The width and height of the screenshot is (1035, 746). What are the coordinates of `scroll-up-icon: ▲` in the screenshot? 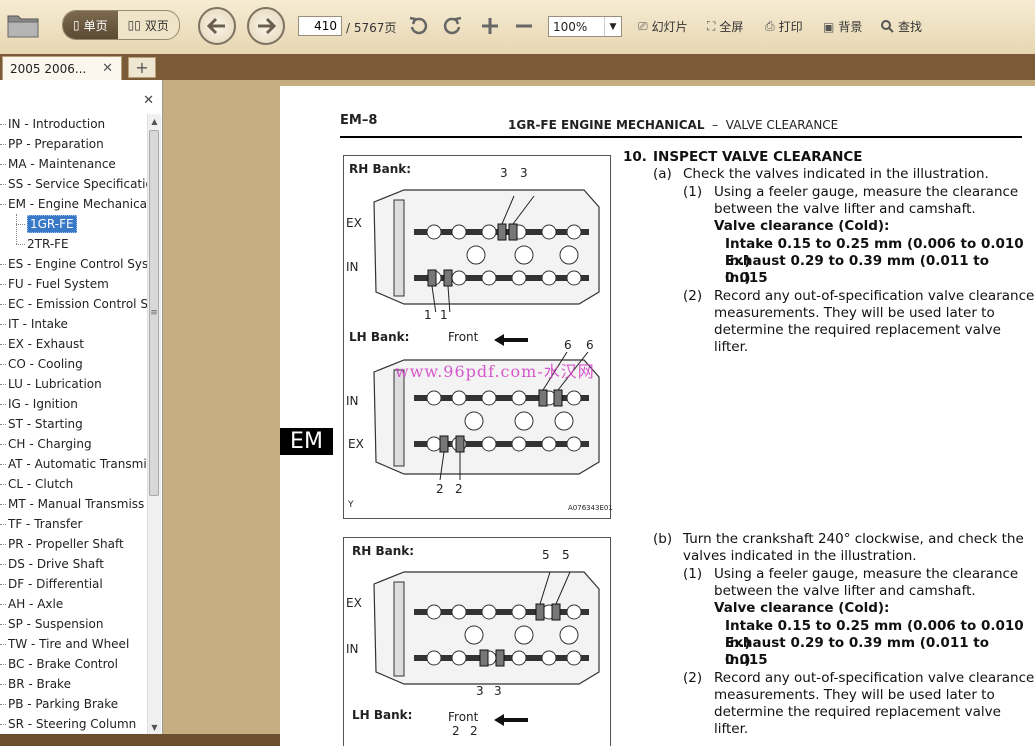 It's located at (154, 121).